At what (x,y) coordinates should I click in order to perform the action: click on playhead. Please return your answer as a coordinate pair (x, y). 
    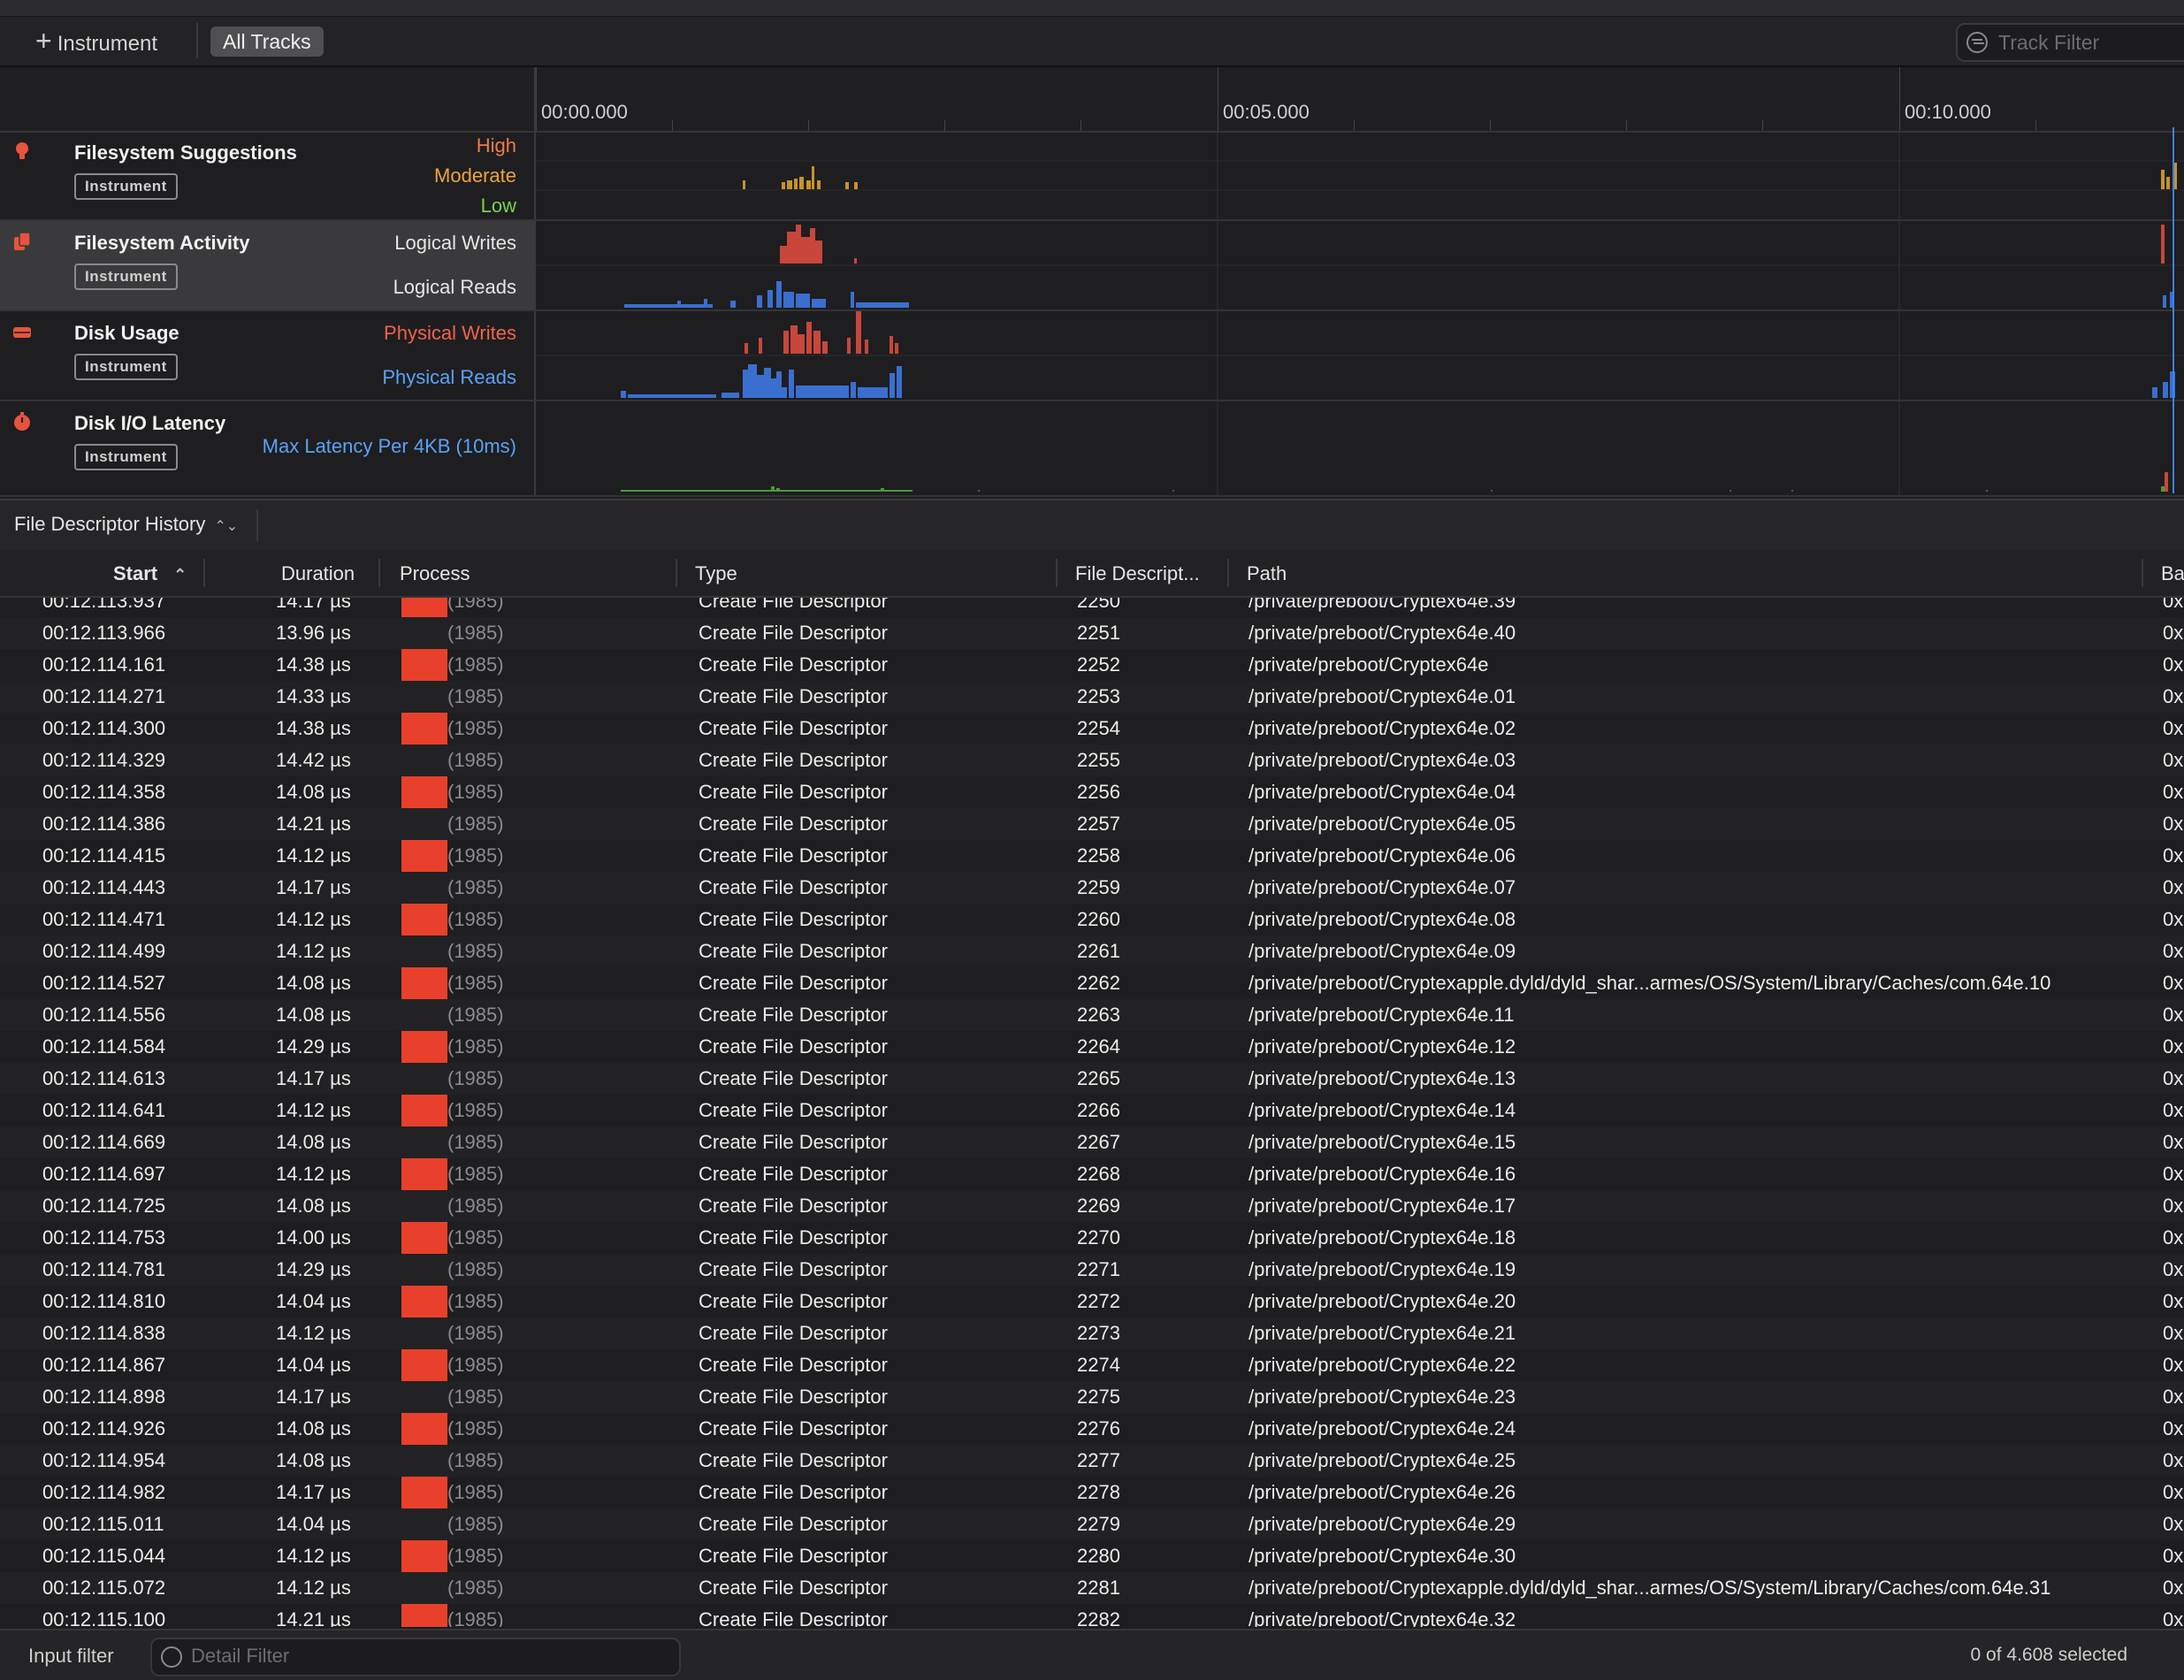
    Looking at the image, I should click on (2173, 310).